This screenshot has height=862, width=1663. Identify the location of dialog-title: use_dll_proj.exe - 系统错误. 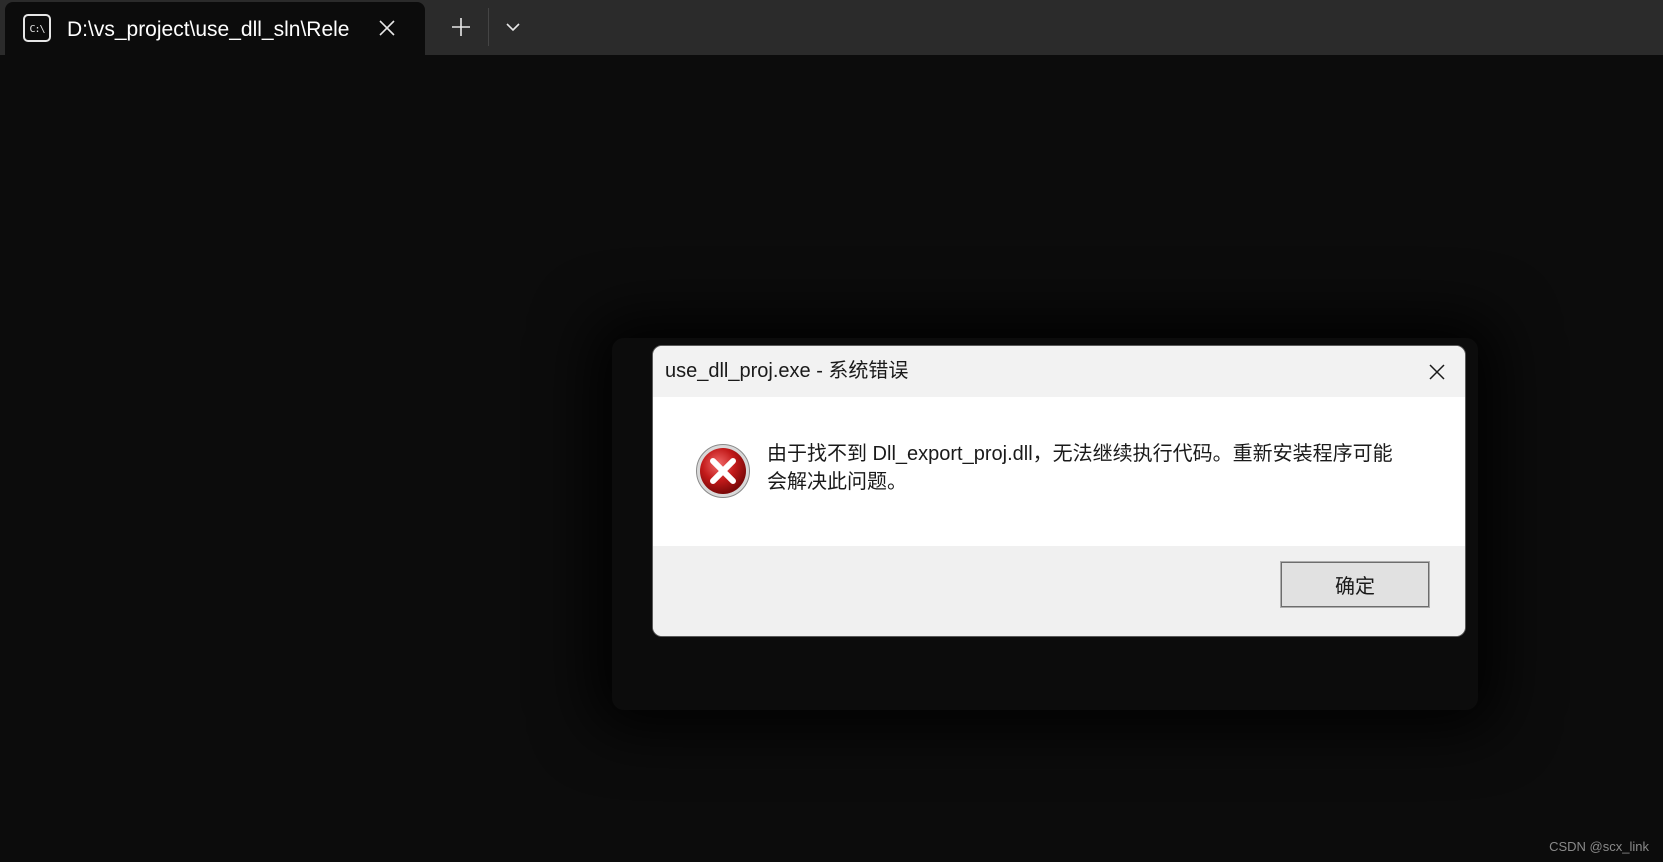
(787, 371).